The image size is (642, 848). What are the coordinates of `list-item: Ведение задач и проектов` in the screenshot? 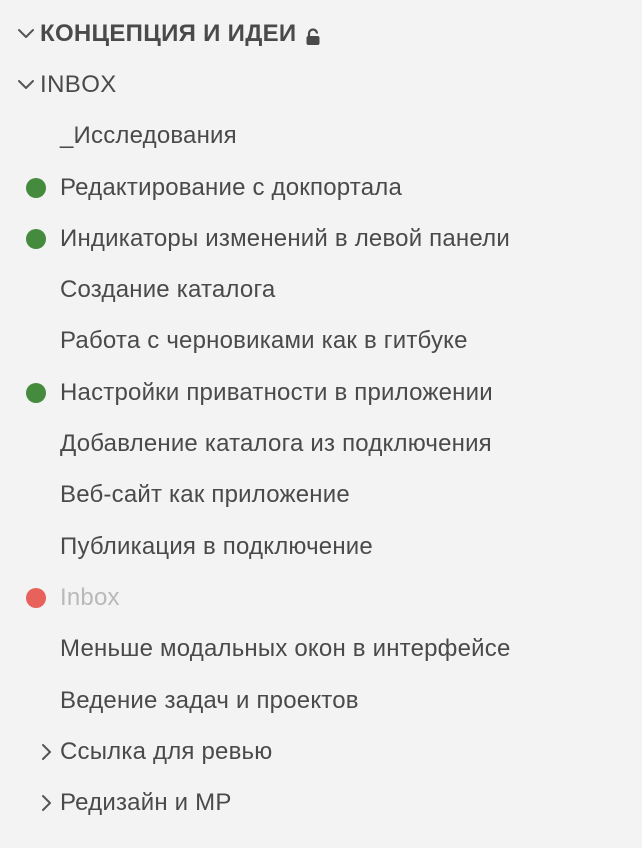 It's located at (321, 700).